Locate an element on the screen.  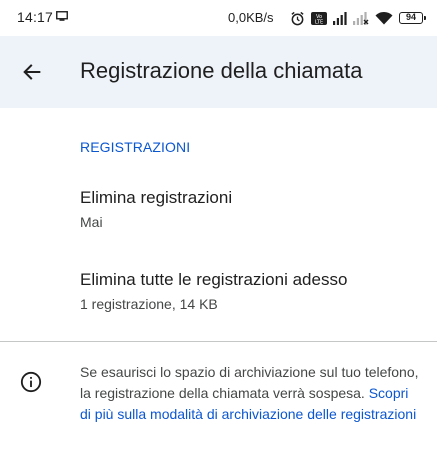
info-icon is located at coordinates (31, 382).